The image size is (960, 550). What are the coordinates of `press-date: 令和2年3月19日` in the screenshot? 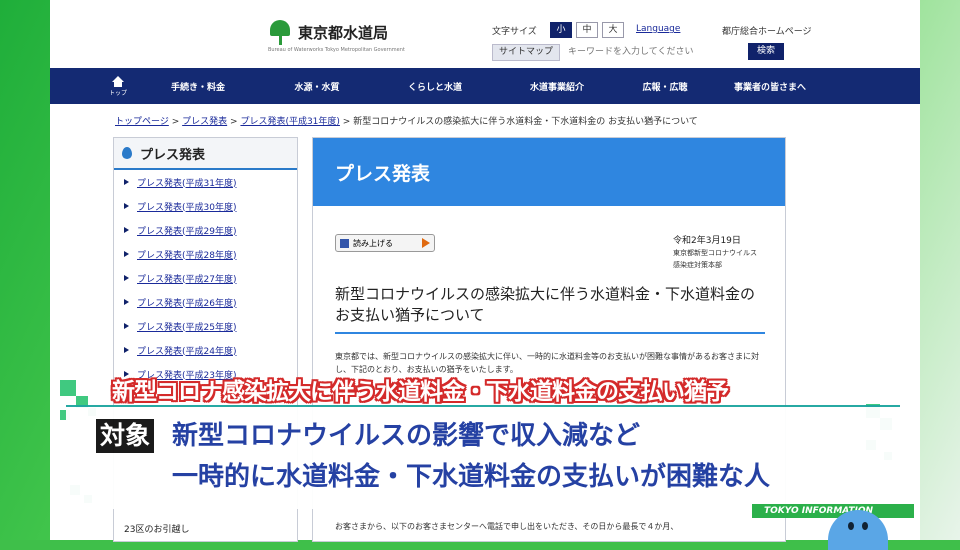 It's located at (707, 241).